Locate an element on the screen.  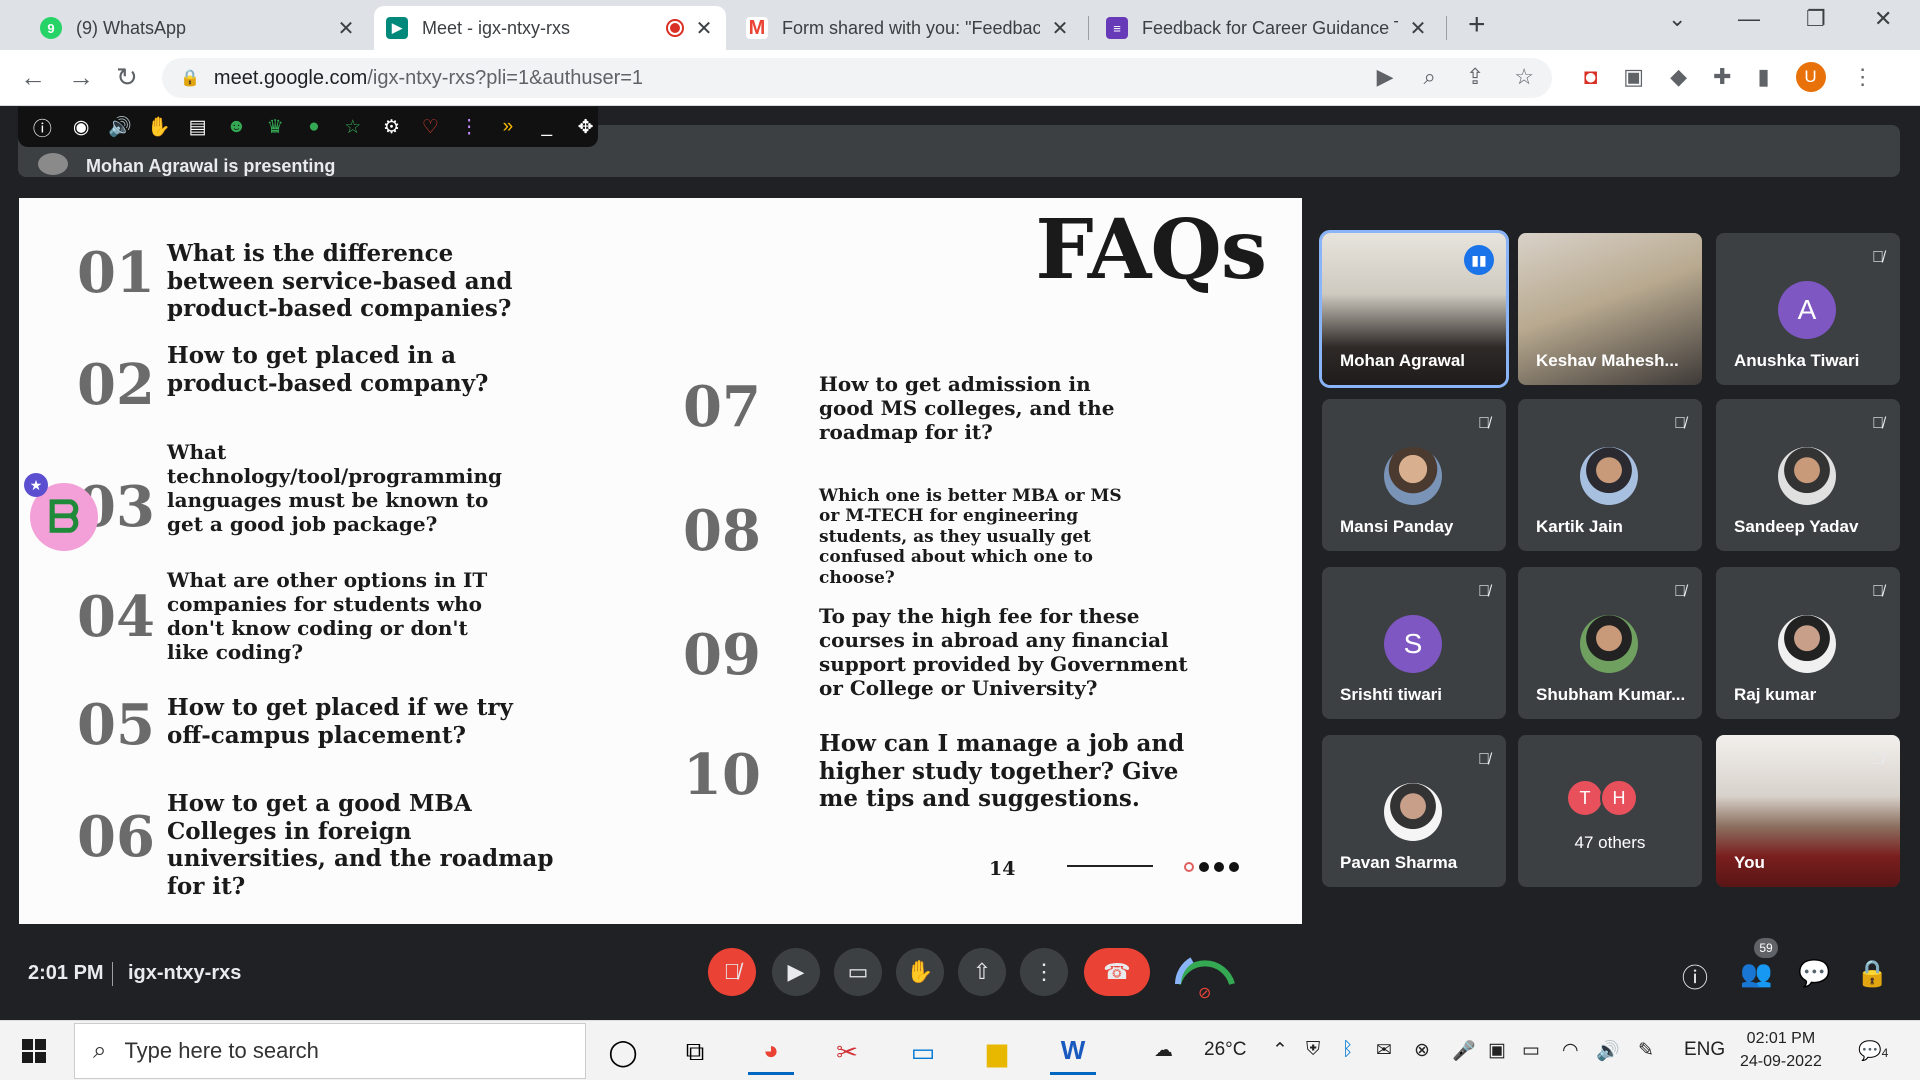
file-explorer-icon: ▆ is located at coordinates (997, 1052).